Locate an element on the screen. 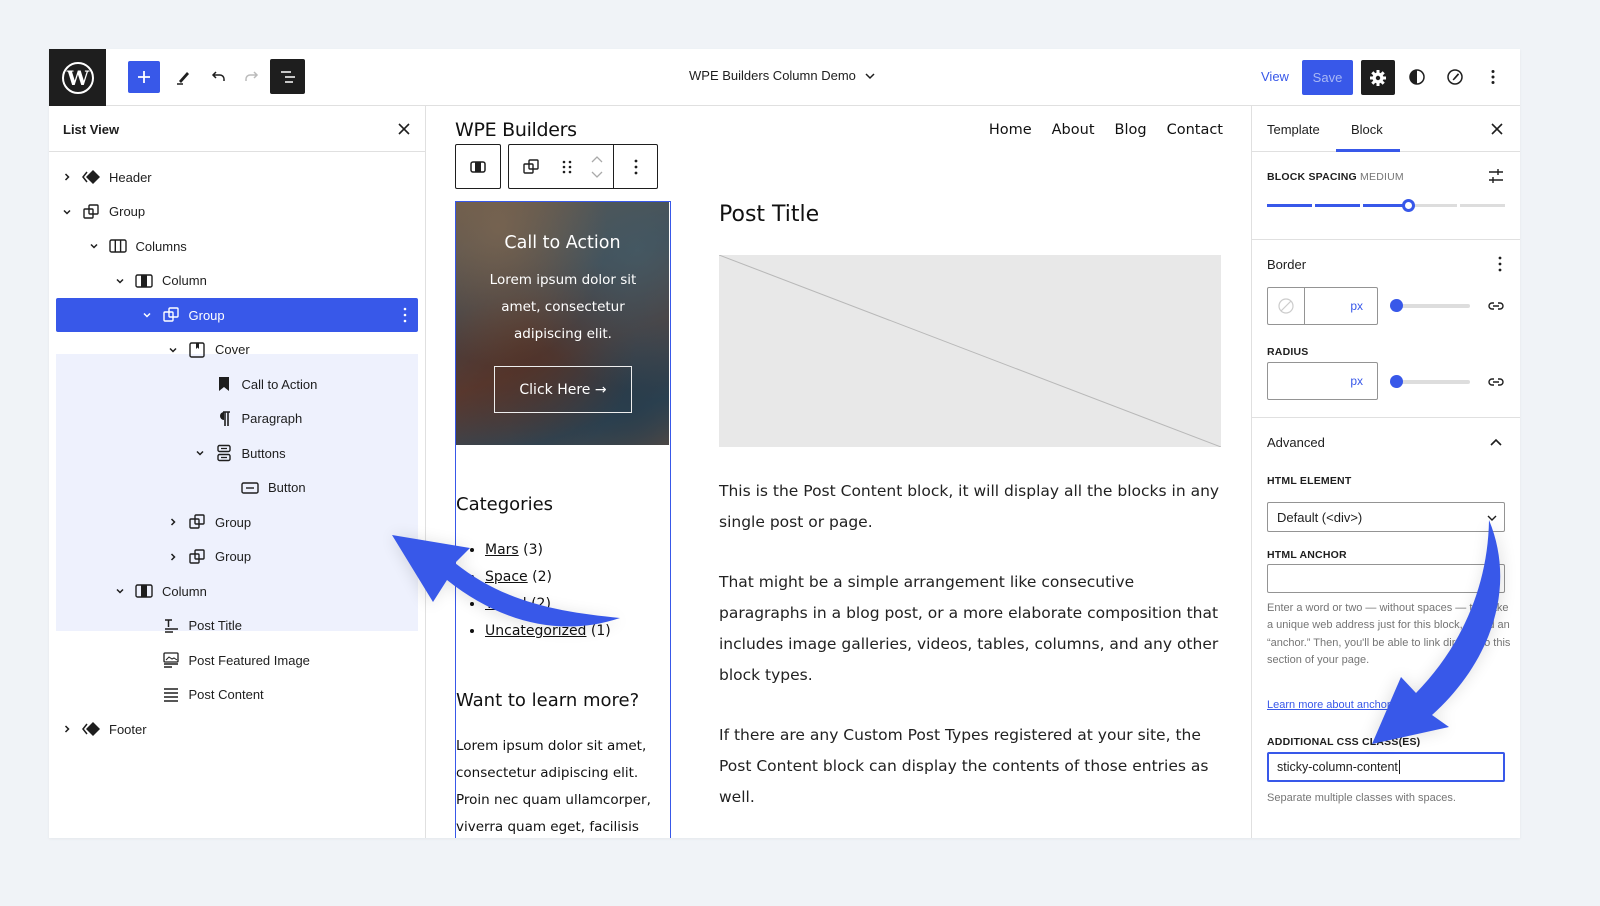 The width and height of the screenshot is (1600, 906). settings-button is located at coordinates (1378, 77).